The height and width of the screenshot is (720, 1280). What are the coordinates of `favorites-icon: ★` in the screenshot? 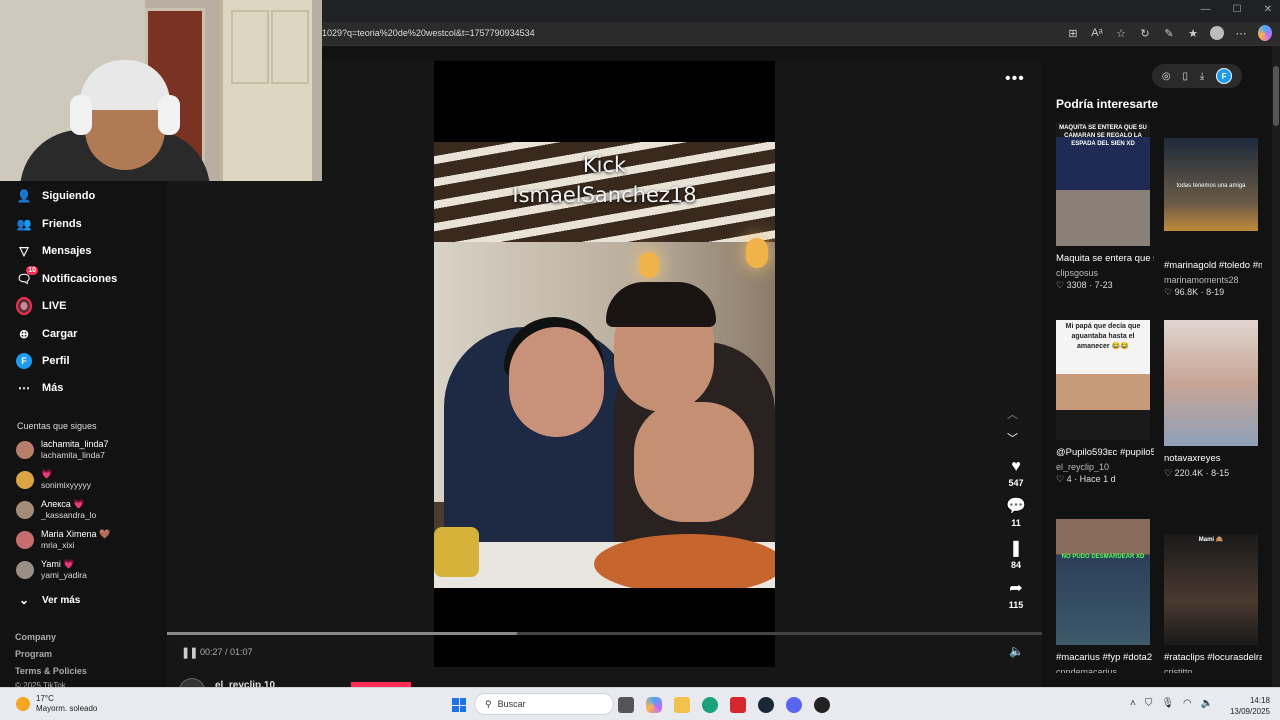 It's located at (1193, 33).